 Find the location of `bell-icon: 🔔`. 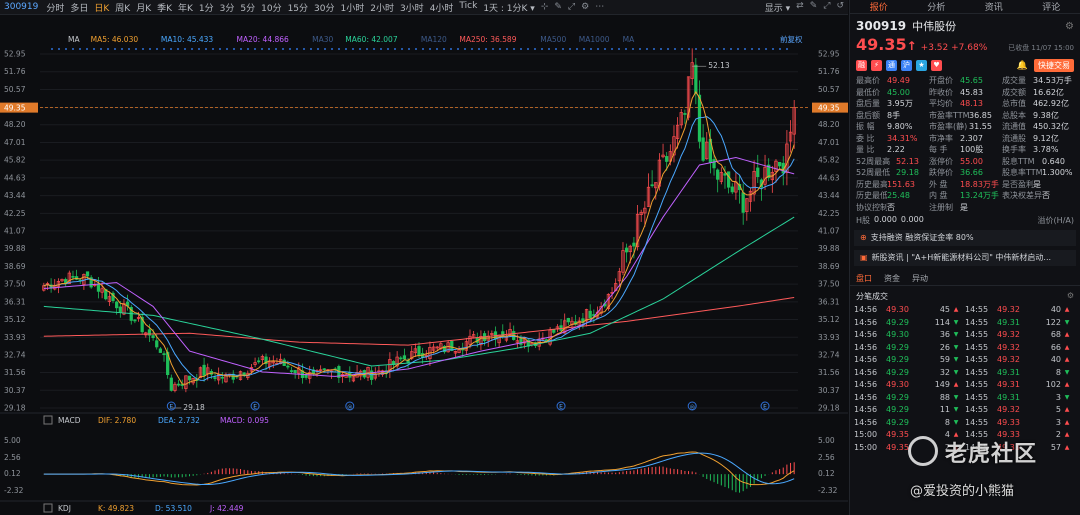

bell-icon: 🔔 is located at coordinates (1022, 66).